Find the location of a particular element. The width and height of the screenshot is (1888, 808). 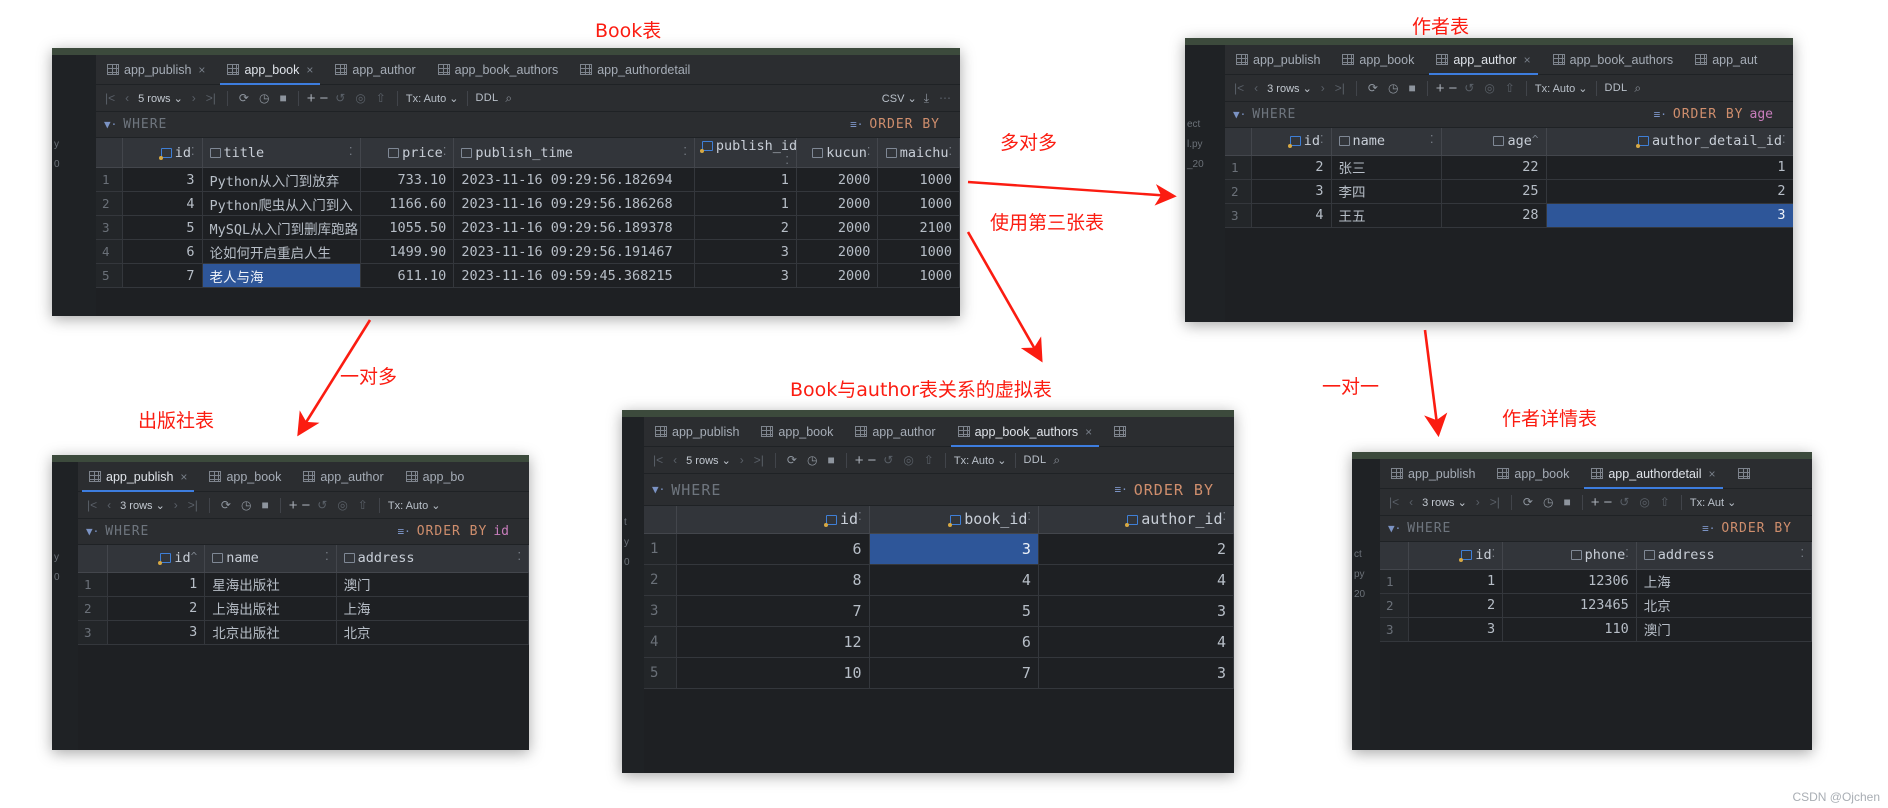

upload-icon: ⇧ is located at coordinates (1665, 502).